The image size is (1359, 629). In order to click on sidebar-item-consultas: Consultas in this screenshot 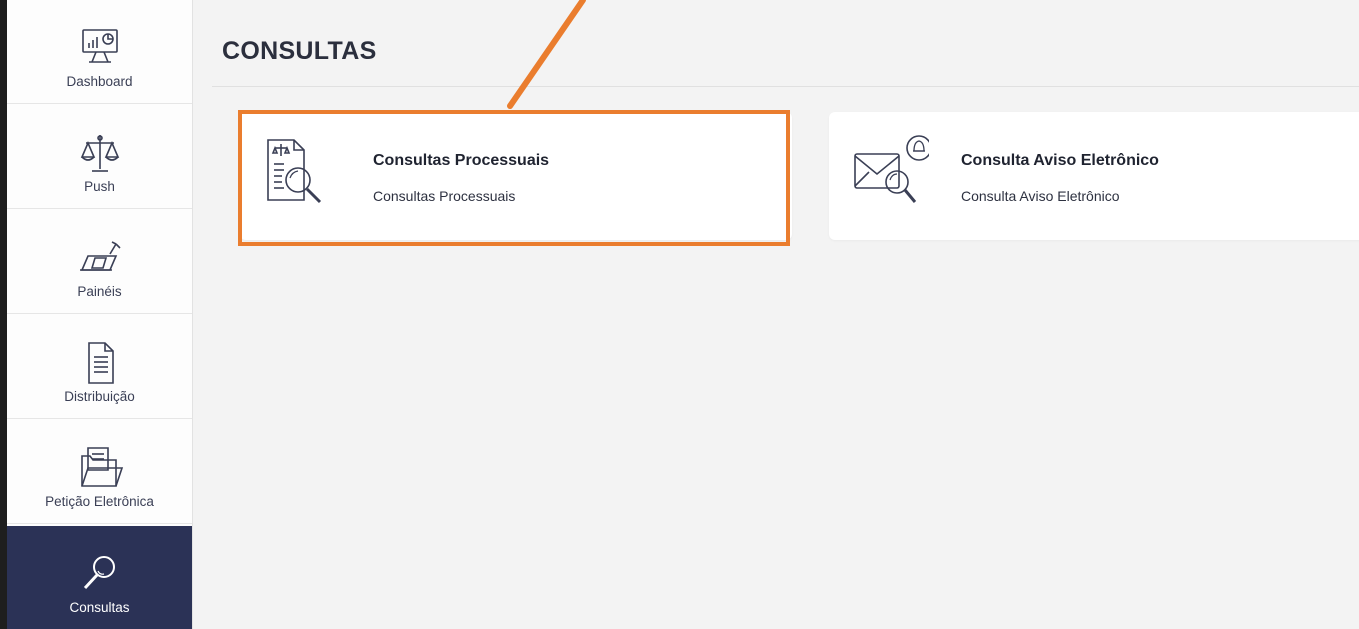, I will do `click(99, 577)`.